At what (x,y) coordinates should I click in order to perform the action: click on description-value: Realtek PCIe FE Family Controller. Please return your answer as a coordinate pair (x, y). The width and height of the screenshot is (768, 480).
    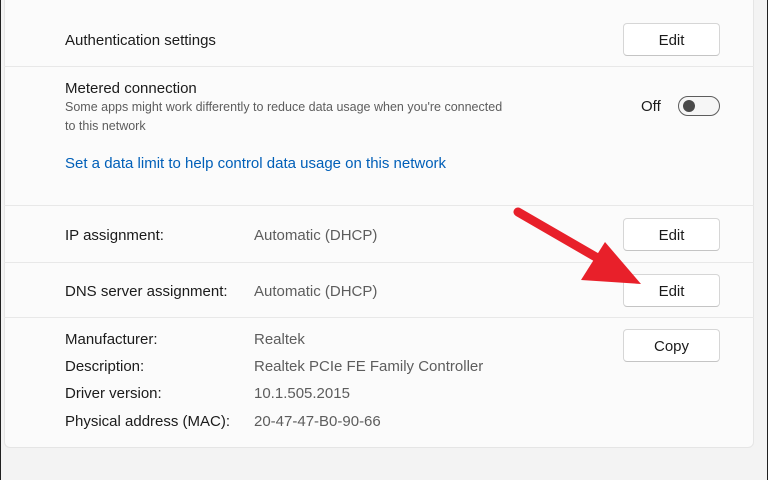
    Looking at the image, I should click on (369, 366).